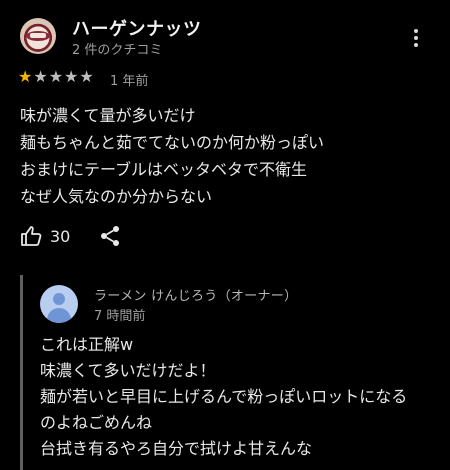 The image size is (450, 470). What do you see at coordinates (137, 28) in the screenshot?
I see `reviewer-name: ハーゲンナッツ` at bounding box center [137, 28].